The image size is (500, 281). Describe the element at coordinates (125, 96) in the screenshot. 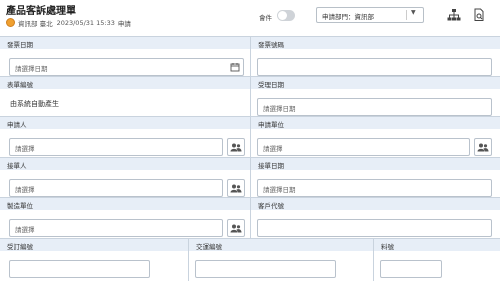

I see `form-no-cell: 表單編號 由系統自動產生` at that location.